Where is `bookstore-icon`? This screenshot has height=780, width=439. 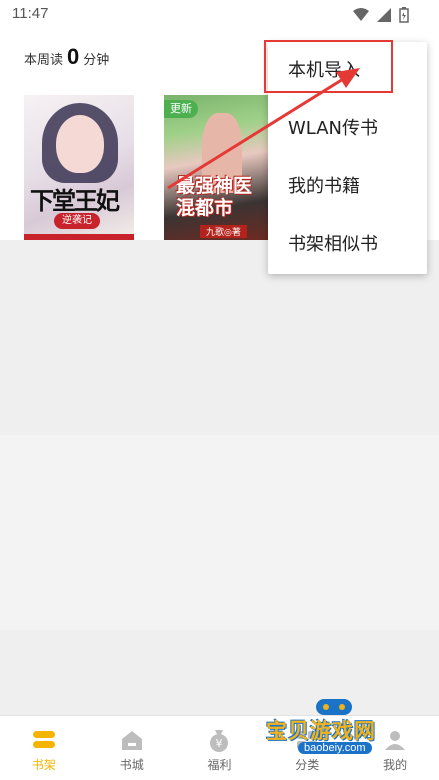 bookstore-icon is located at coordinates (131, 740).